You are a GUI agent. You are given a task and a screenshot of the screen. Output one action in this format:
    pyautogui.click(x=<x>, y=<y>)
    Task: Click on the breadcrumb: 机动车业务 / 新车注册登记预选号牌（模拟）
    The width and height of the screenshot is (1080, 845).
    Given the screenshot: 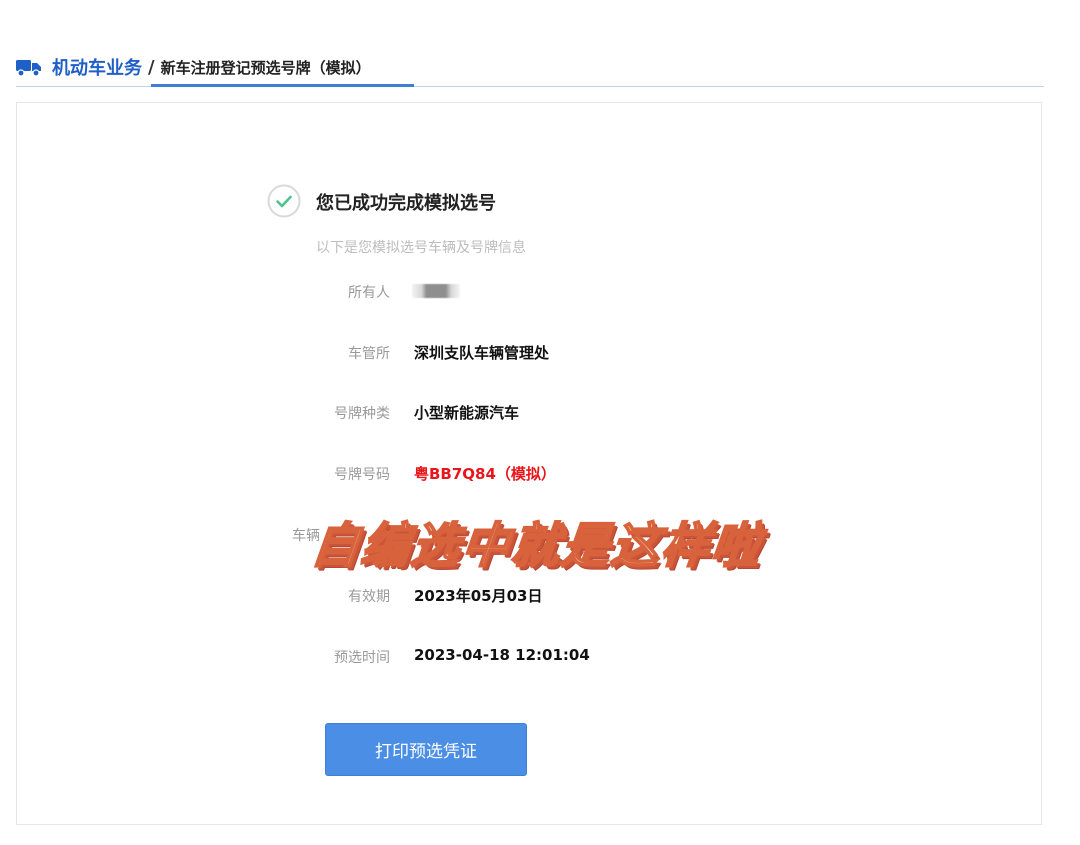 What is the action you would take?
    pyautogui.click(x=193, y=67)
    